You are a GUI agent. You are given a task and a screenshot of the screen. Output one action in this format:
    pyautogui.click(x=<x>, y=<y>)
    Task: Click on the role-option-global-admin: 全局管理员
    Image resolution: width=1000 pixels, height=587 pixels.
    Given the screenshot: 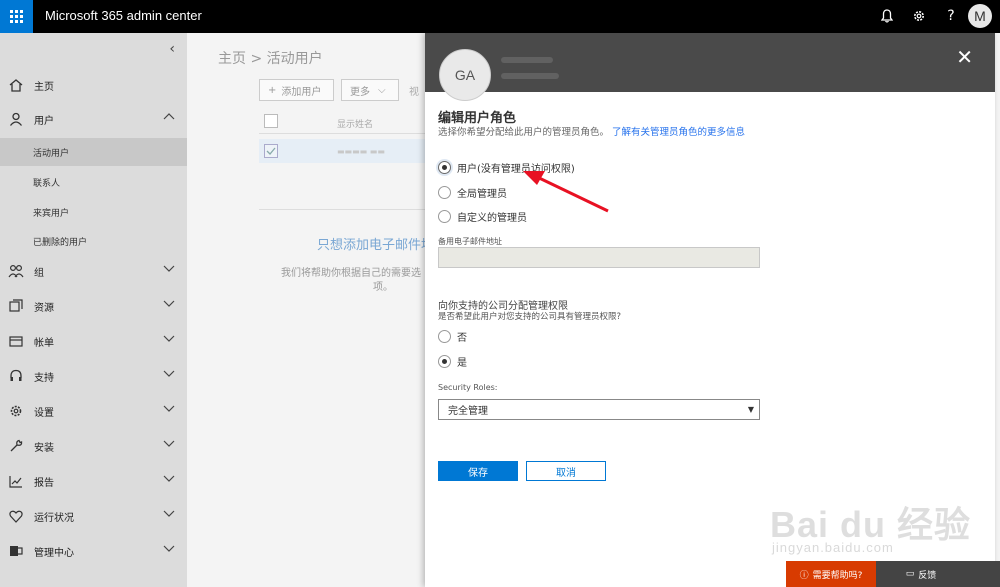 What is the action you would take?
    pyautogui.click(x=472, y=192)
    